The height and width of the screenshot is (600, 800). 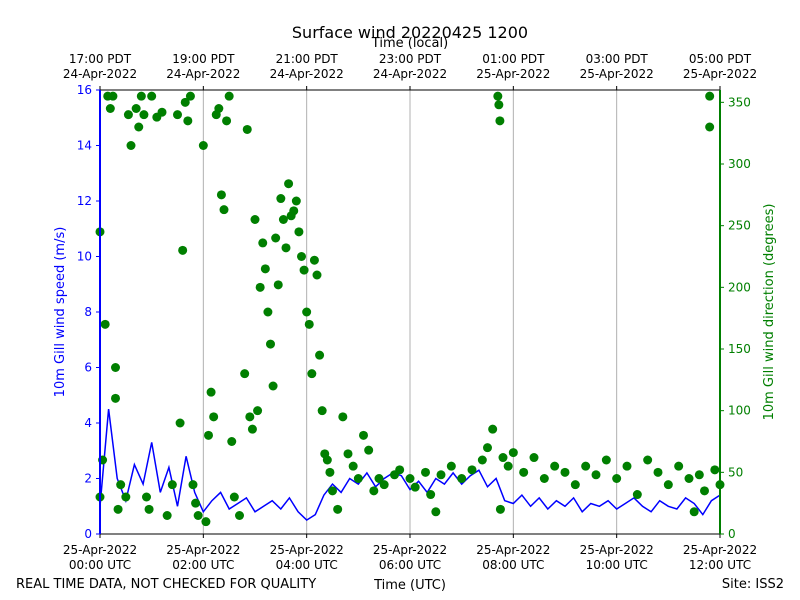 What do you see at coordinates (739, 164) in the screenshot?
I see `right-tick-label: 300` at bounding box center [739, 164].